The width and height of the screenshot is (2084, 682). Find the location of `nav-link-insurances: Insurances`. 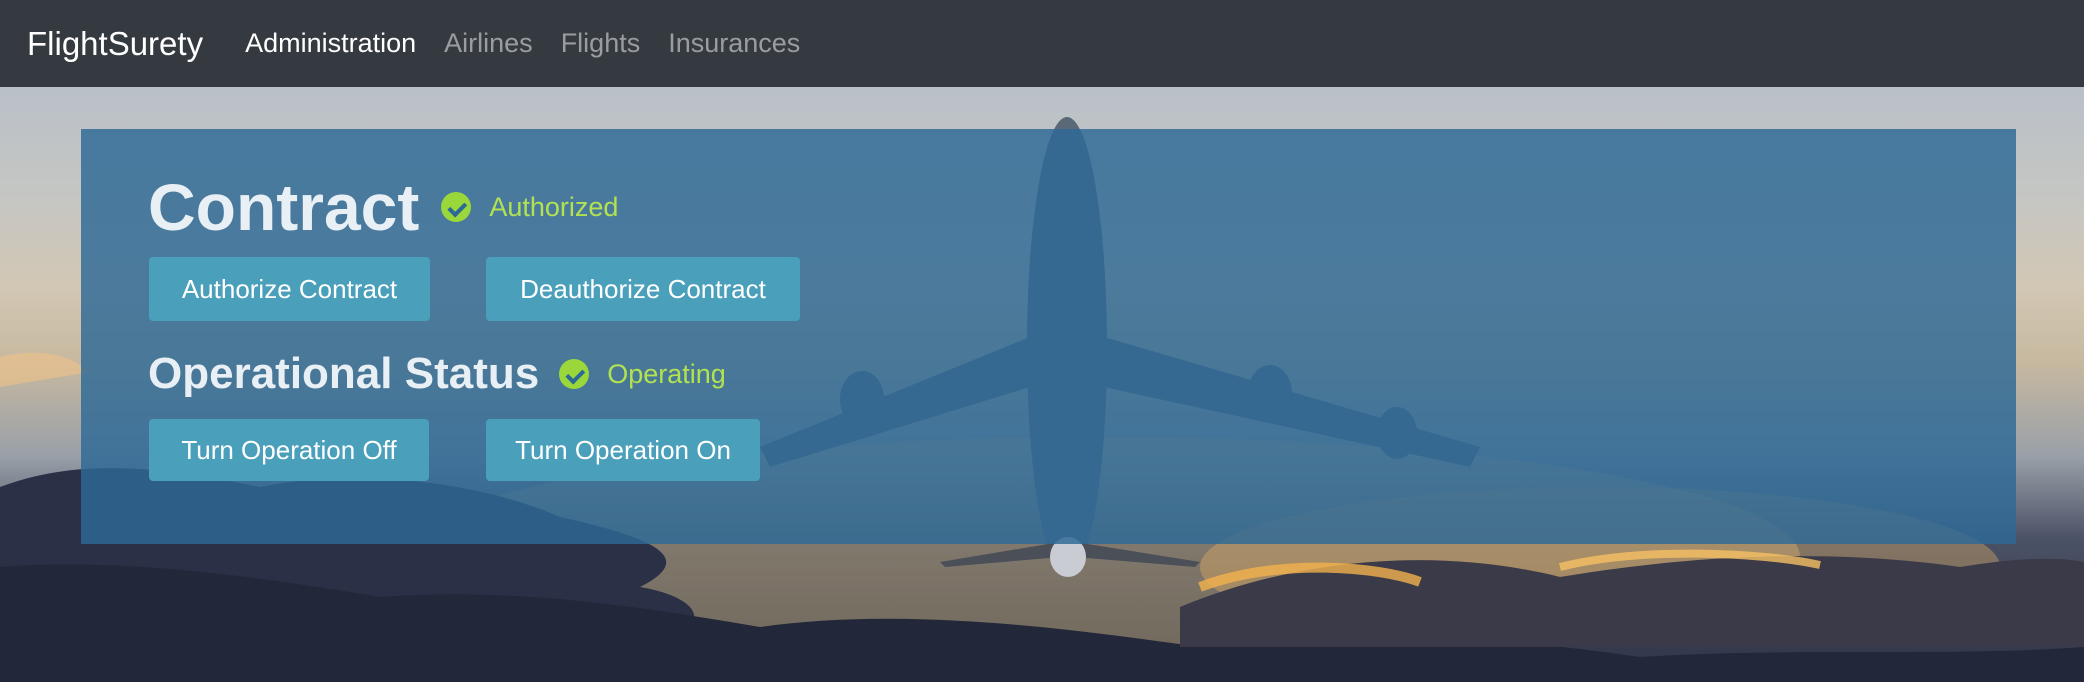

nav-link-insurances: Insurances is located at coordinates (734, 43).